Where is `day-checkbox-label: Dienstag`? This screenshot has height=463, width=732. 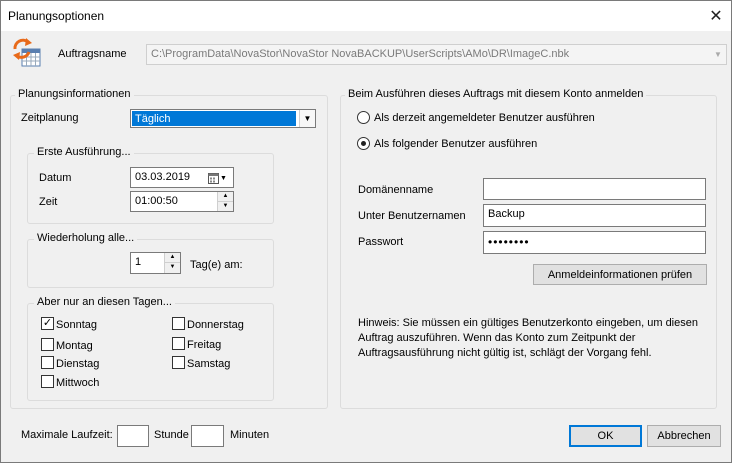
day-checkbox-label: Dienstag is located at coordinates (77, 364).